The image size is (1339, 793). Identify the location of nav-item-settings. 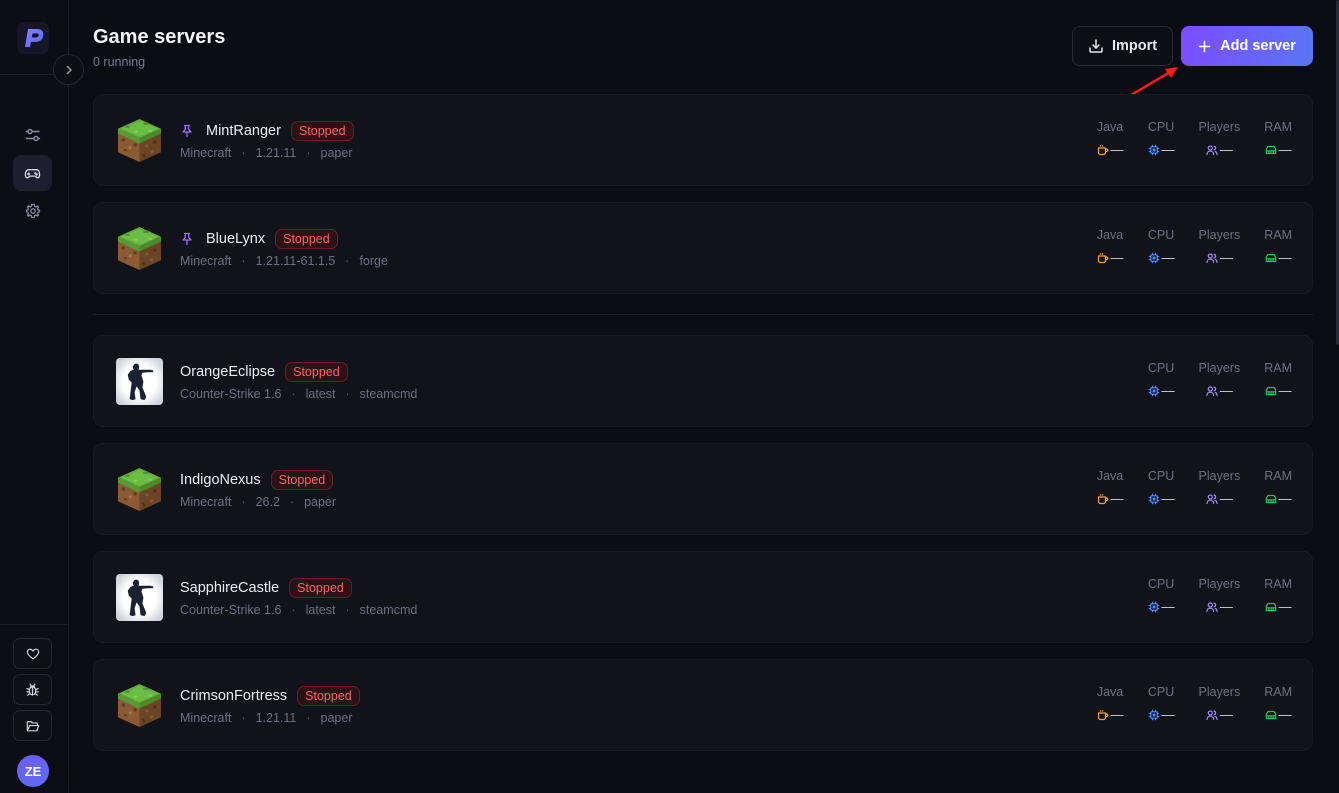
(32, 211).